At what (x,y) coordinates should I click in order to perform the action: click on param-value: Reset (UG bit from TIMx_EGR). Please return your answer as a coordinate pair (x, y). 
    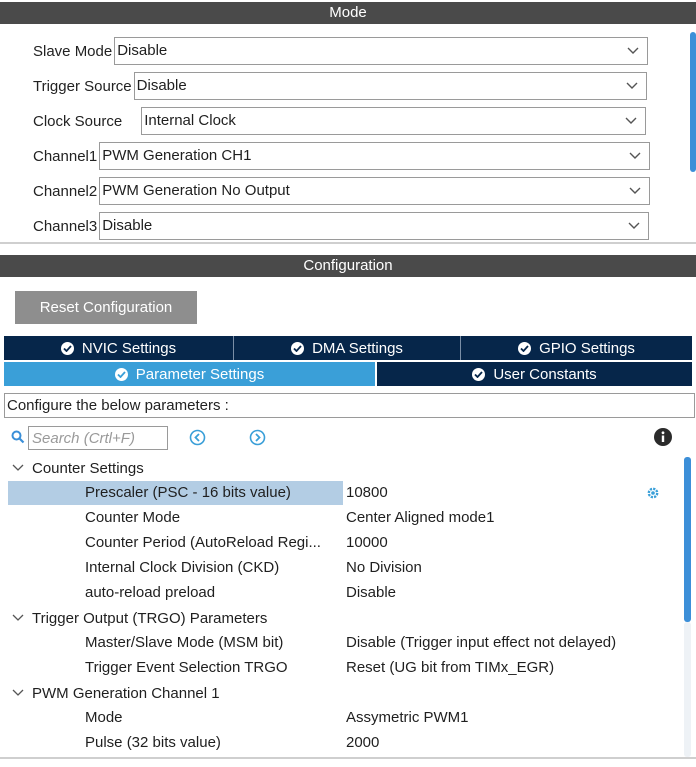
    Looking at the image, I should click on (450, 668).